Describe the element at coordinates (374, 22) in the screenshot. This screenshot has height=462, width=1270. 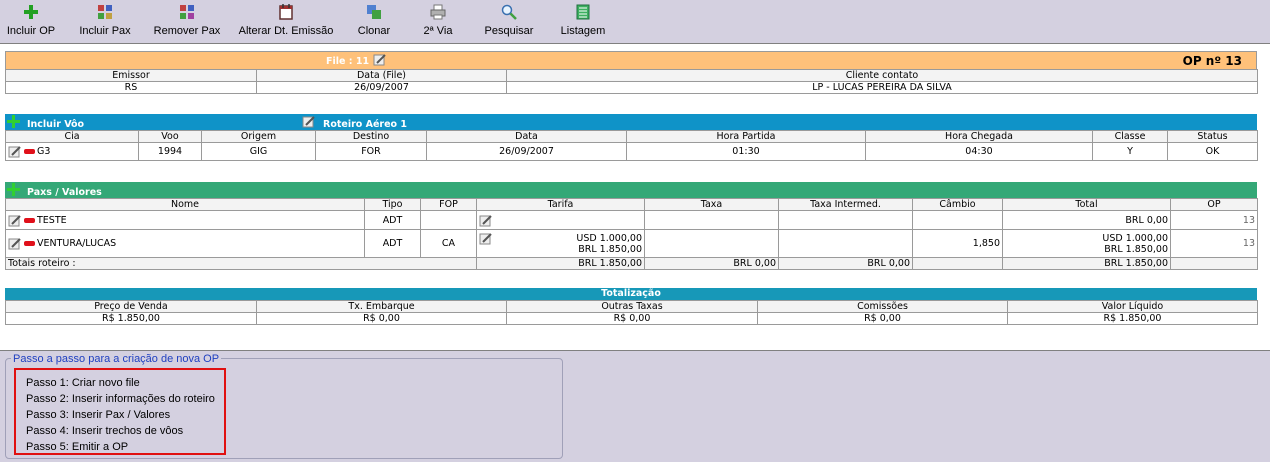
I see `clonar-button: Clonar` at that location.